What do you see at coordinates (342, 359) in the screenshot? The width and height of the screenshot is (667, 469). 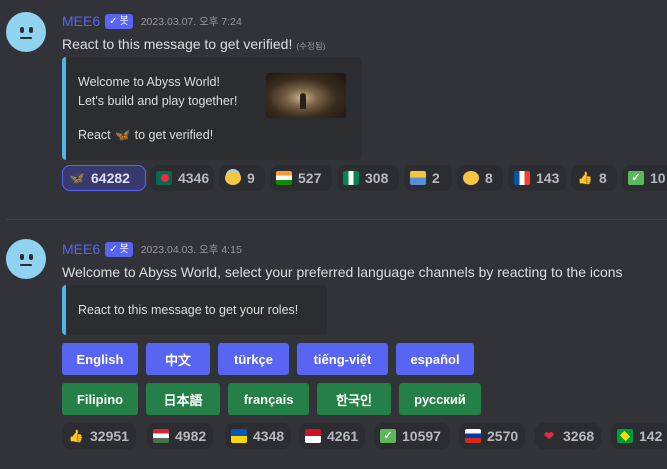 I see `language-button-vietnamese: tiếng-việt` at bounding box center [342, 359].